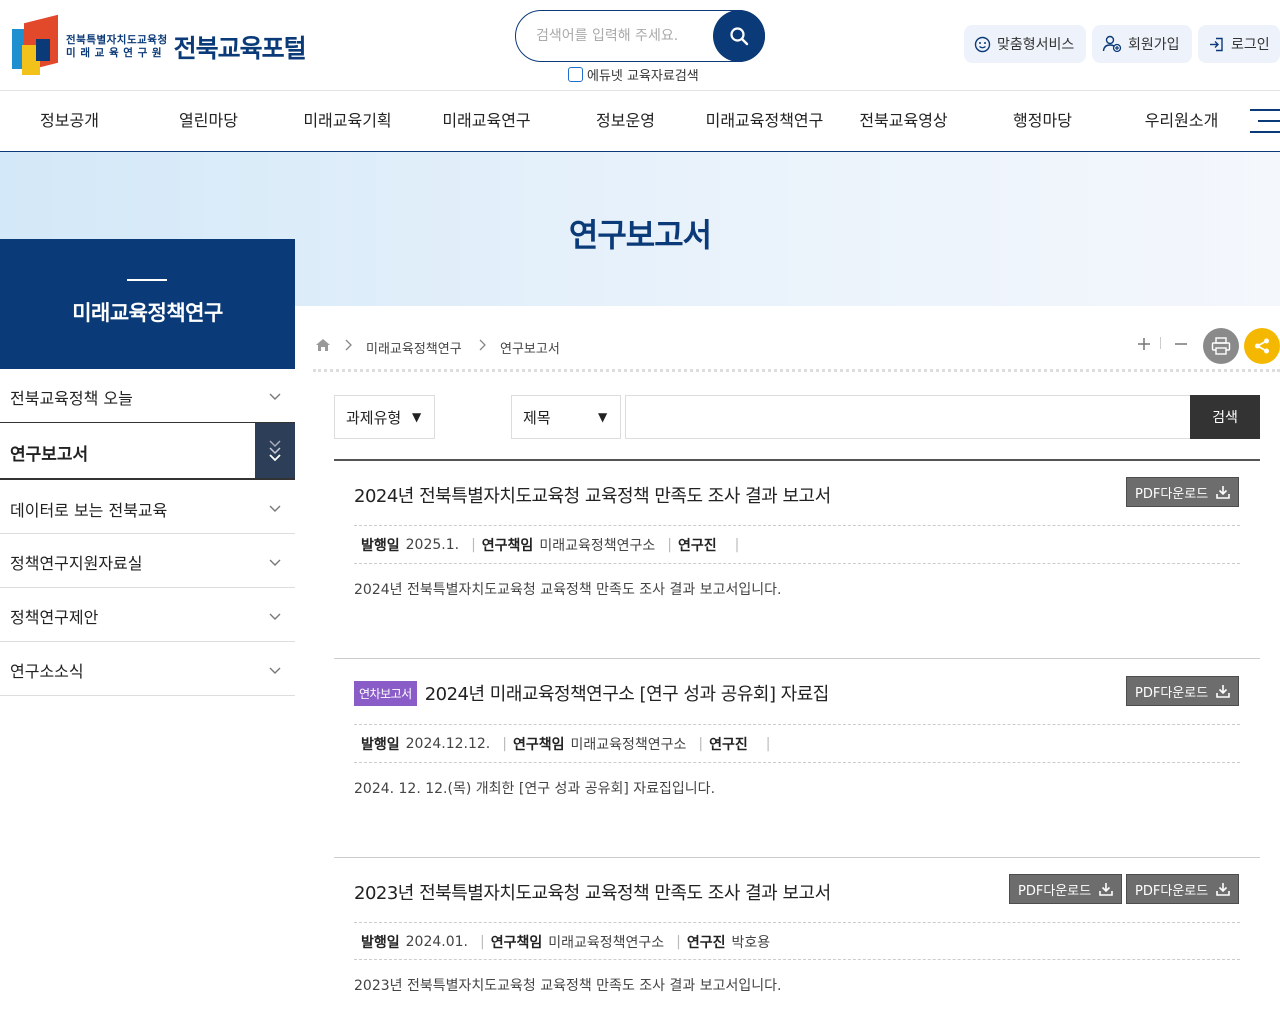 This screenshot has height=1024, width=1280. Describe the element at coordinates (117, 47) in the screenshot. I see `logo-subtitle: 전북특별자치도교육청 미 래 교 육 연 구 원` at that location.